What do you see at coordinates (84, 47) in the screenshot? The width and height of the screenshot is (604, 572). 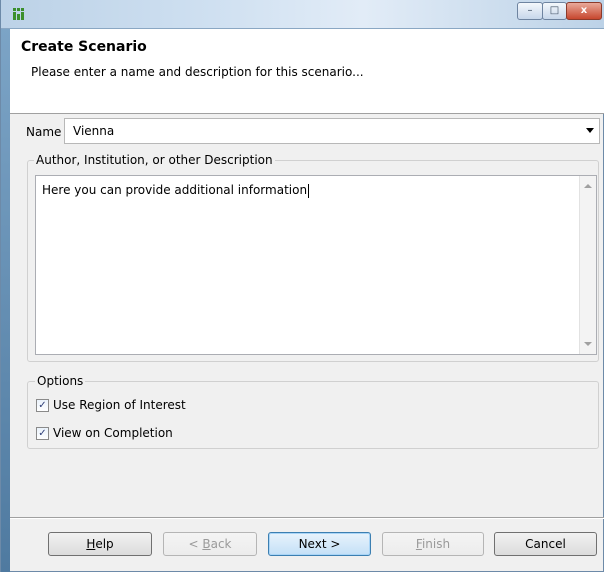 I see `page-title: Create Scenario` at bounding box center [84, 47].